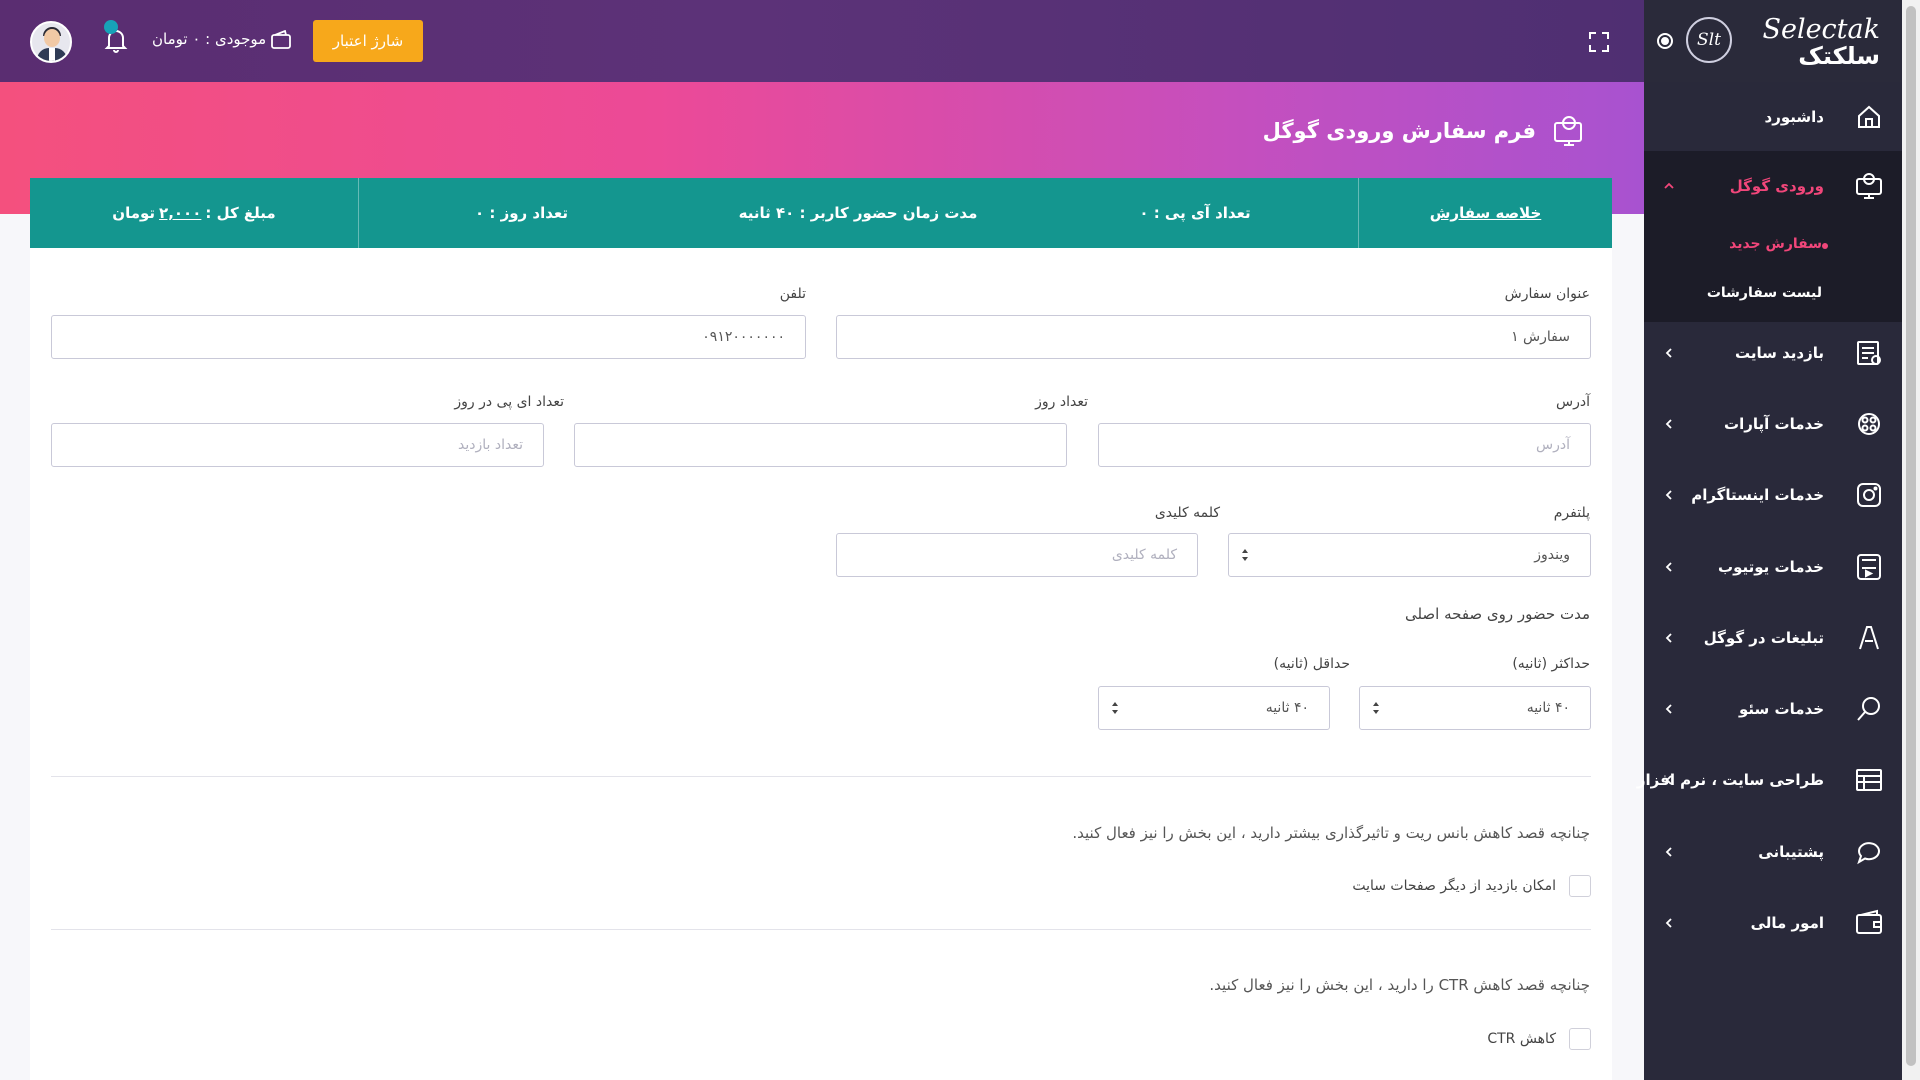  I want to click on logo-badge: Slt, so click(1709, 40).